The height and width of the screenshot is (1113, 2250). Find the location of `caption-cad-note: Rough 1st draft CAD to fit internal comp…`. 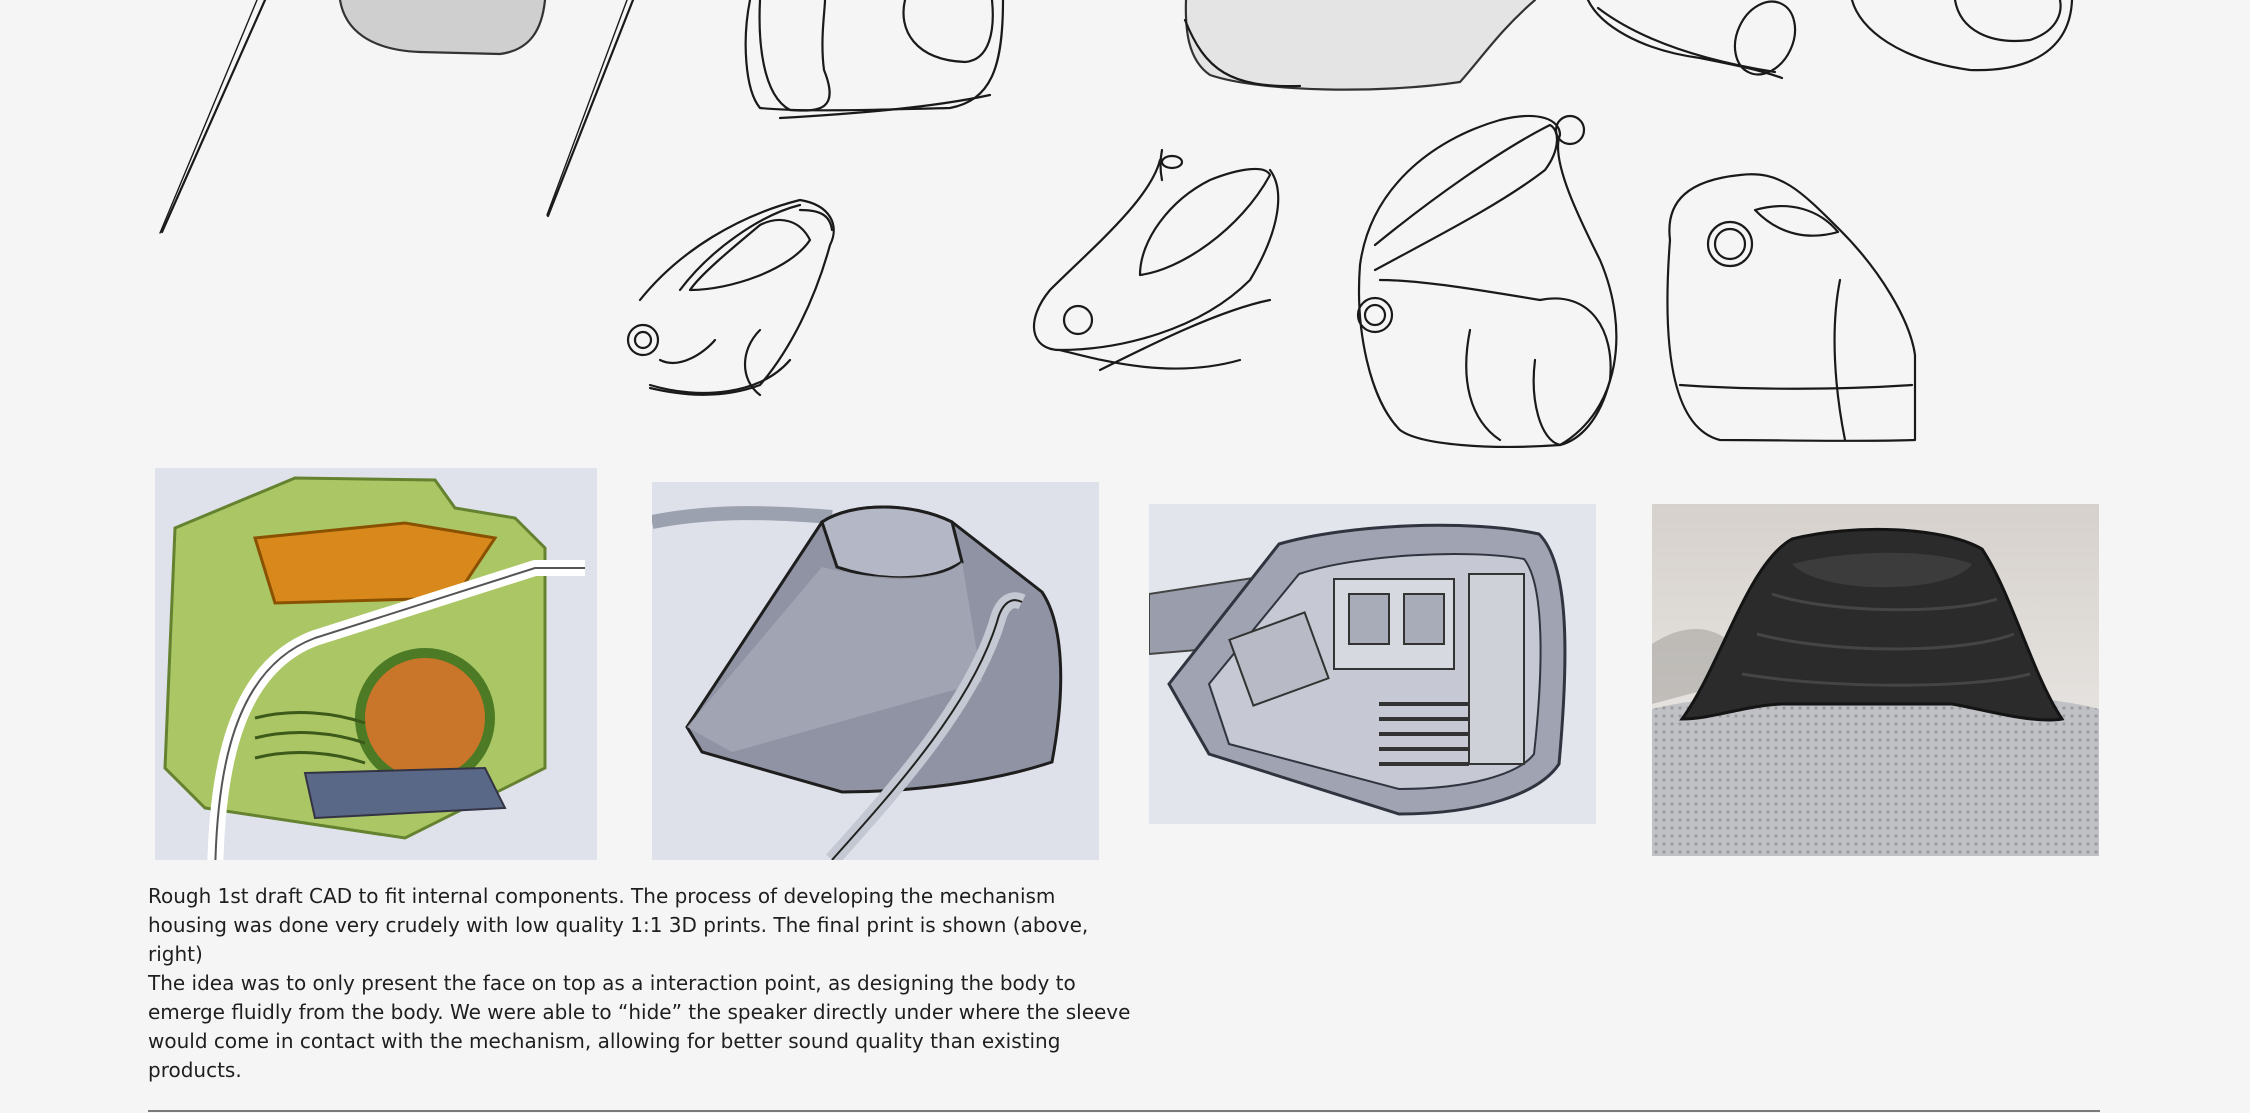

caption-cad-note: Rough 1st draft CAD to fit internal comp… is located at coordinates (618, 925).